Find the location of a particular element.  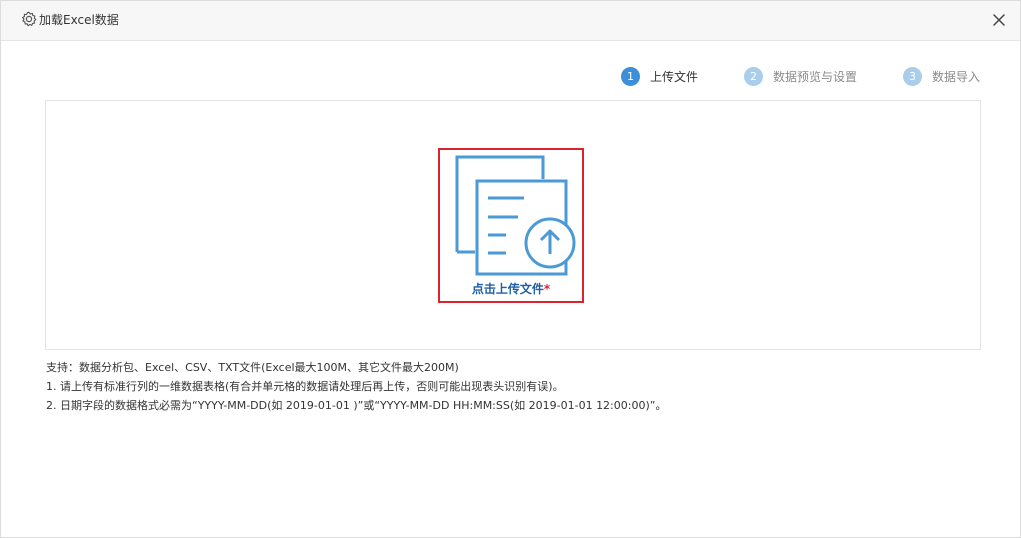

step-number: 2 is located at coordinates (753, 76).